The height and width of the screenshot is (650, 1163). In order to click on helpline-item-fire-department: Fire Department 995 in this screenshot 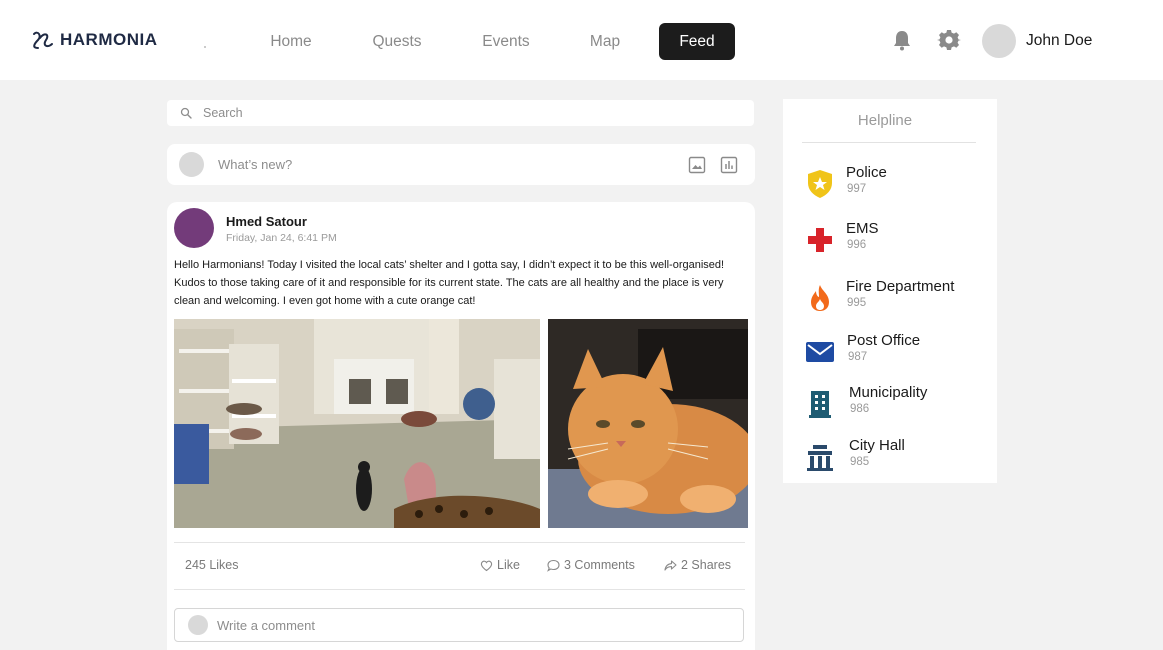, I will do `click(890, 298)`.